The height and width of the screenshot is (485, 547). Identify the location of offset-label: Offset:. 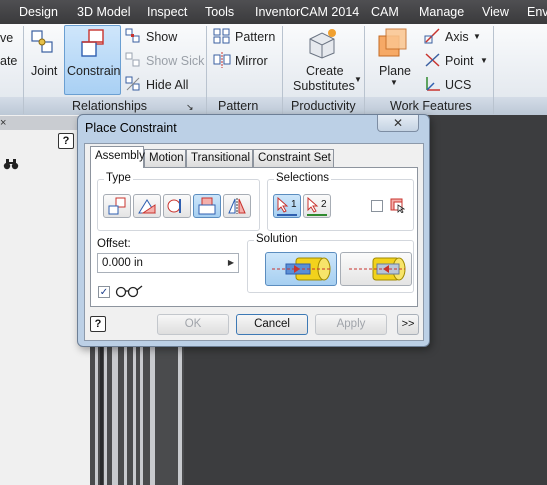
(114, 244).